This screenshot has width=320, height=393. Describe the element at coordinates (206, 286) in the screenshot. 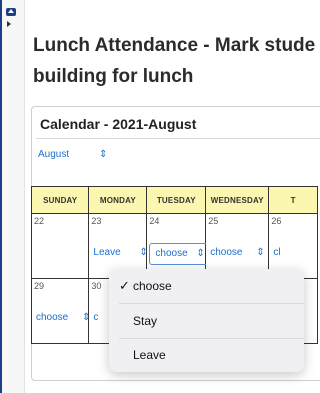

I see `dropdown-option-choose: ✓ choose` at that location.